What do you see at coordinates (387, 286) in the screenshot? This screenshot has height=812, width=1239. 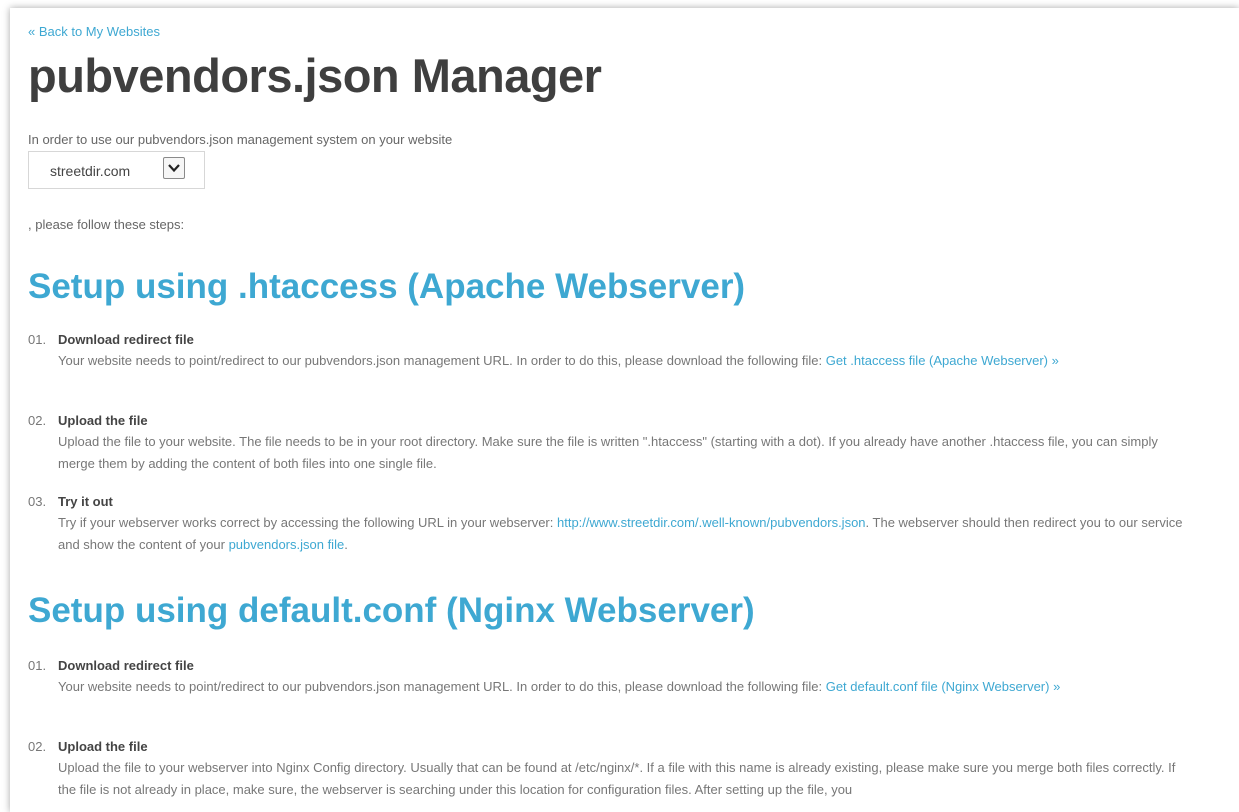 I see `section-heading-apache: Setup using .htaccess (Apache Webserver)` at bounding box center [387, 286].